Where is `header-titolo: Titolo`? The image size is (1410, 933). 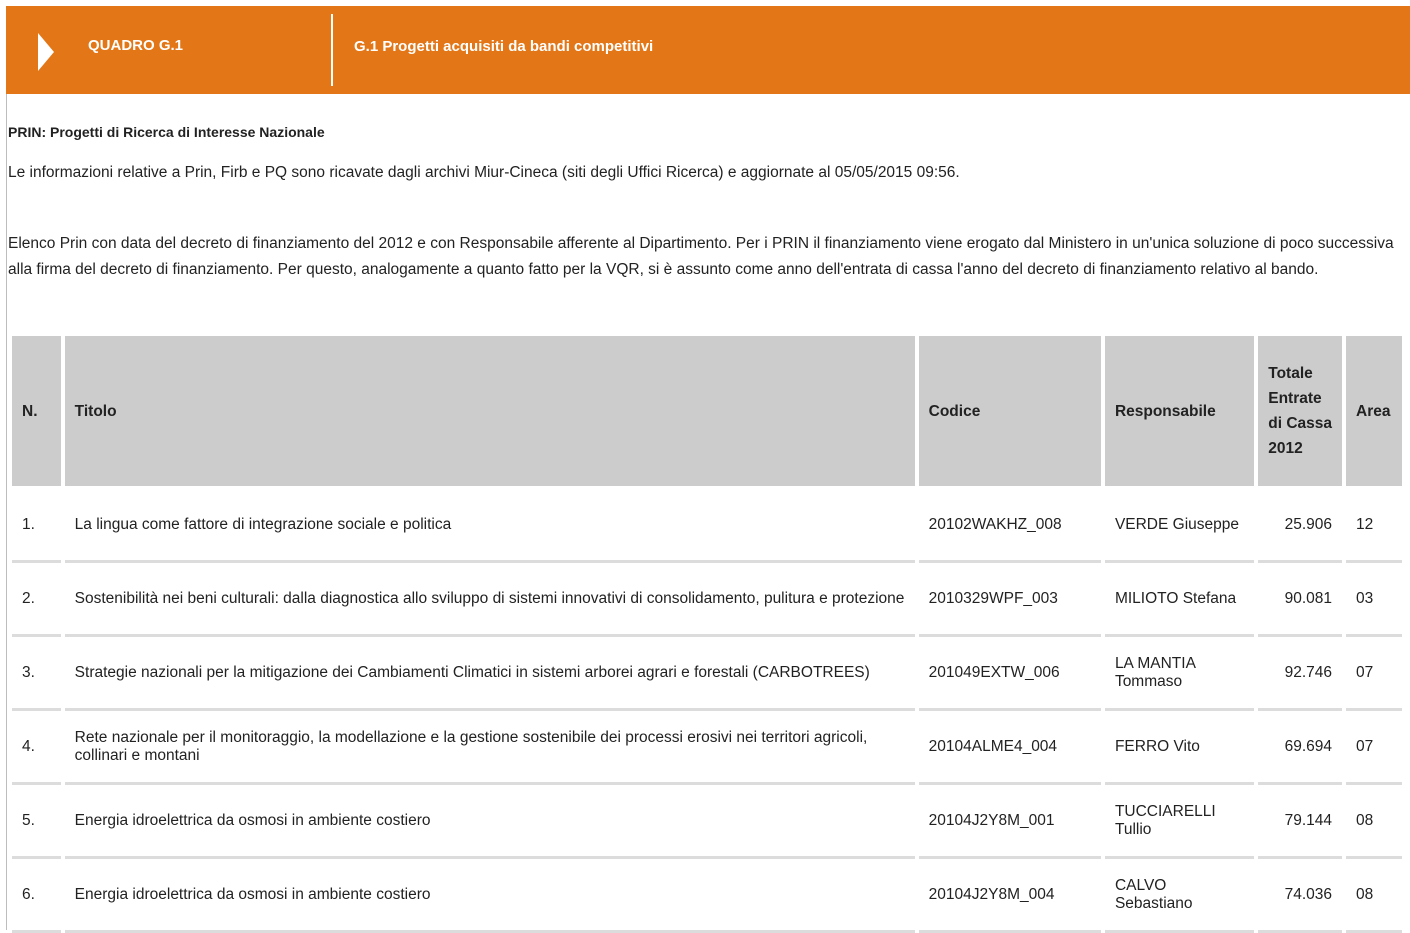 header-titolo: Titolo is located at coordinates (489, 412).